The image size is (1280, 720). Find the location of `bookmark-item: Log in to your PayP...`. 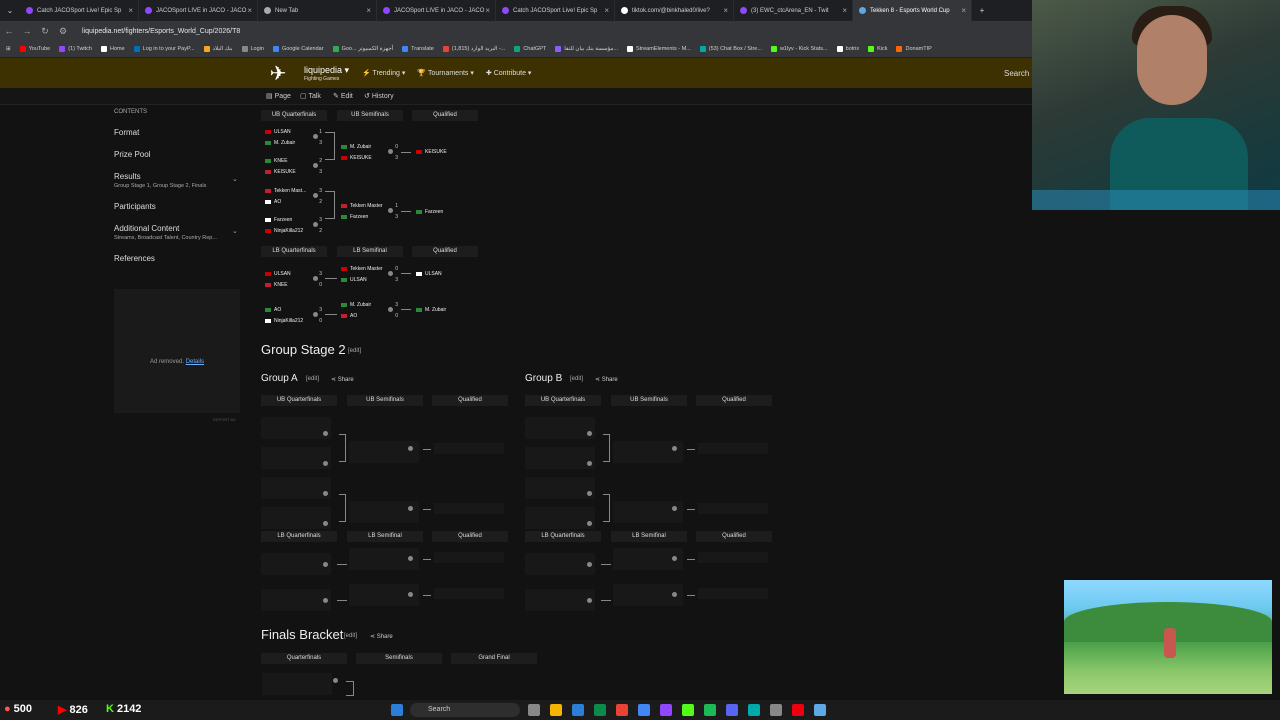

bookmark-item: Log in to your PayP... is located at coordinates (164, 49).